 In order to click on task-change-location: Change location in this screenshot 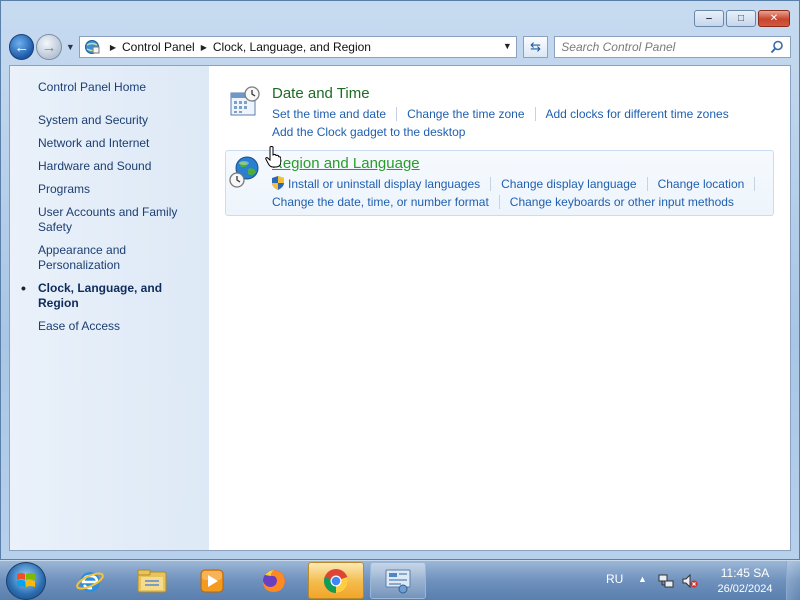, I will do `click(701, 184)`.